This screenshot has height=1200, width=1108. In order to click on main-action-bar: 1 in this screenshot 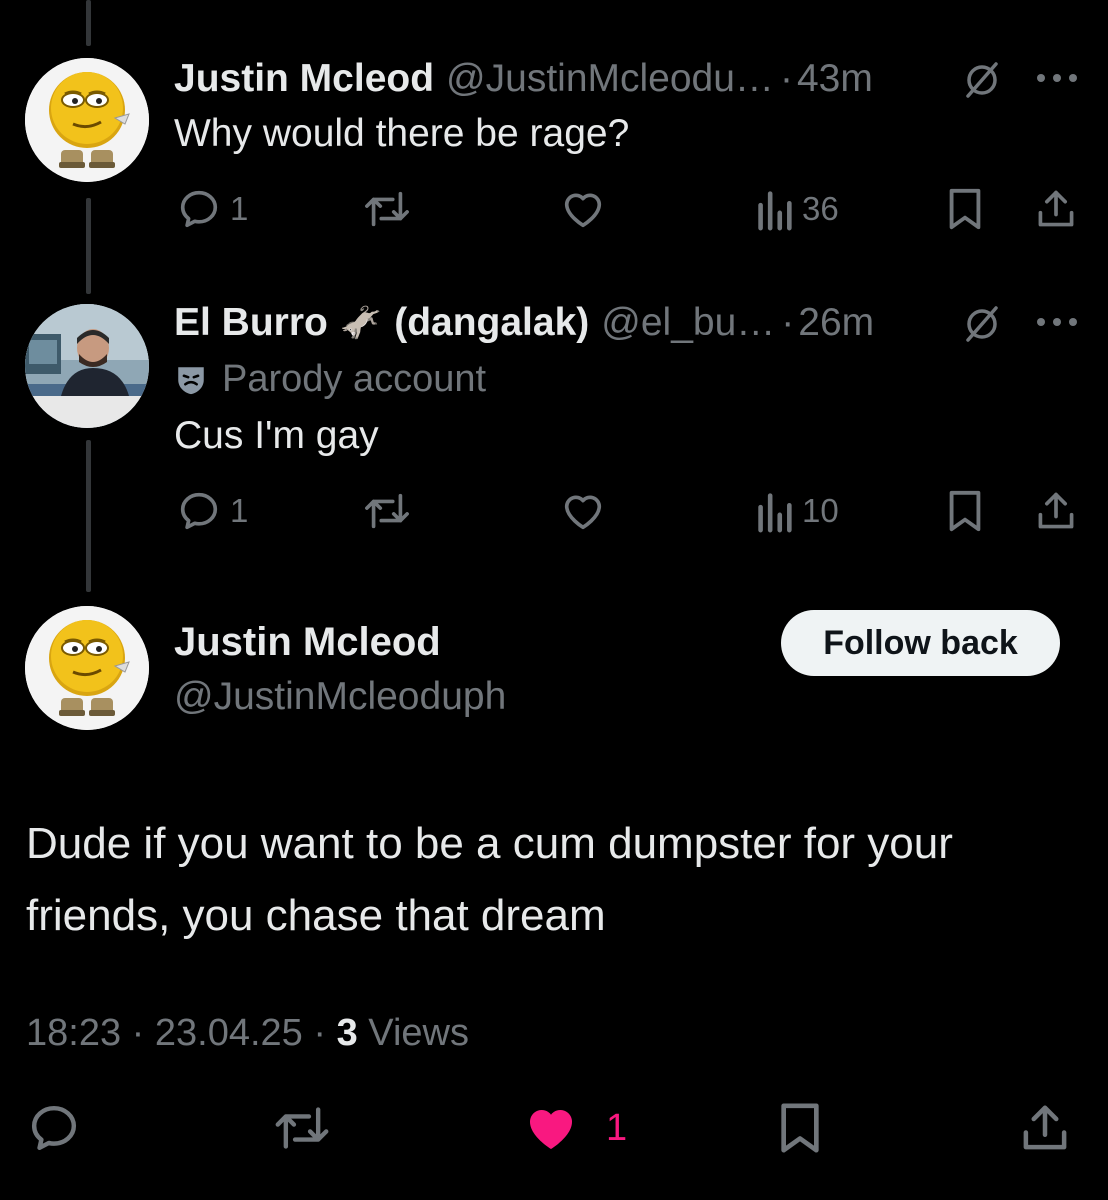, I will do `click(554, 1130)`.